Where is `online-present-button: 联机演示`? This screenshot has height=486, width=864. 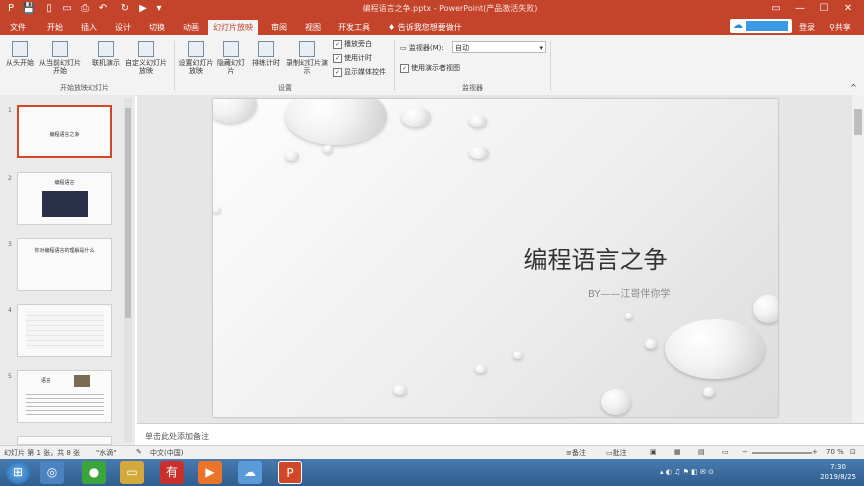
online-present-button: 联机演示 is located at coordinates (106, 54).